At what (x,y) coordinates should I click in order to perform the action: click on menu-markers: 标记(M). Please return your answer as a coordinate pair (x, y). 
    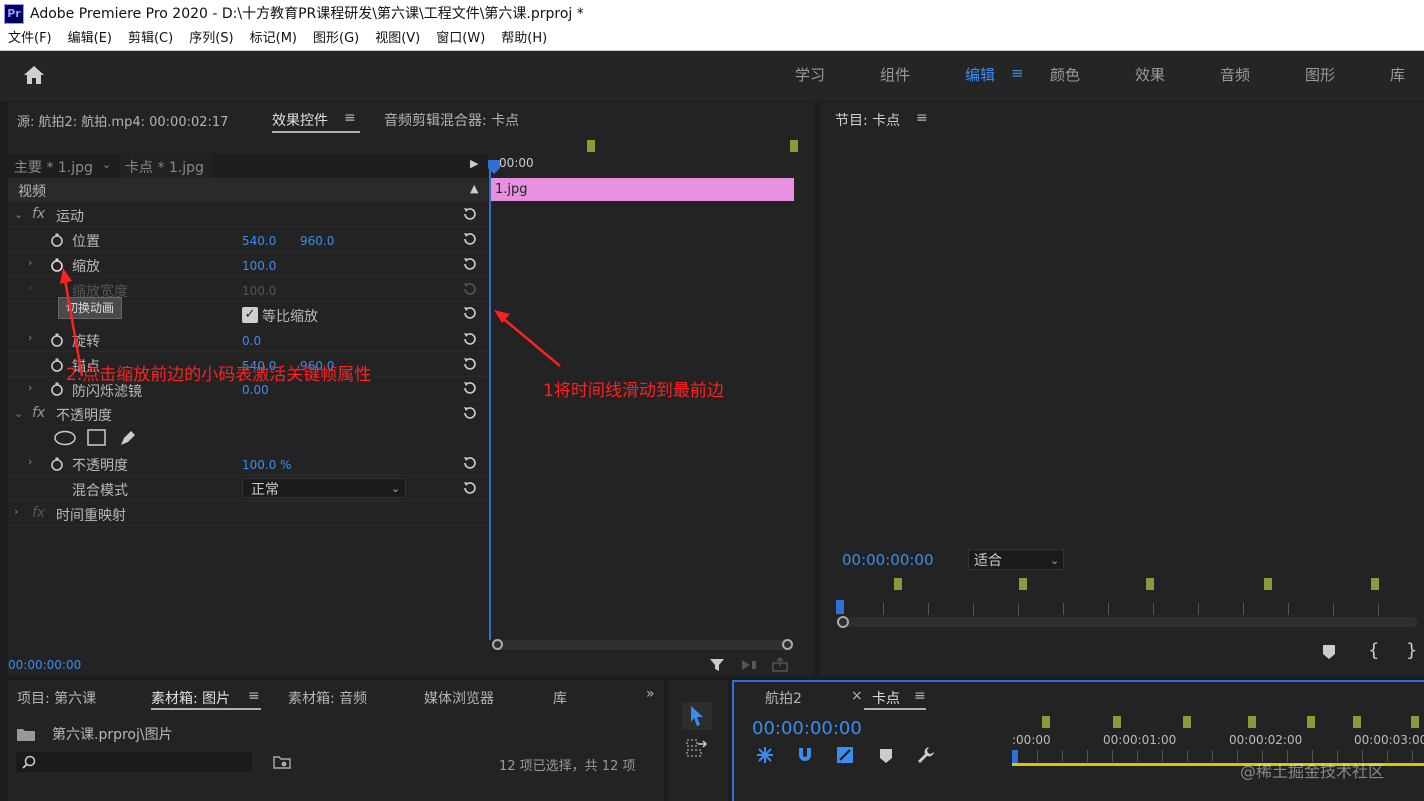
    Looking at the image, I should click on (273, 39).